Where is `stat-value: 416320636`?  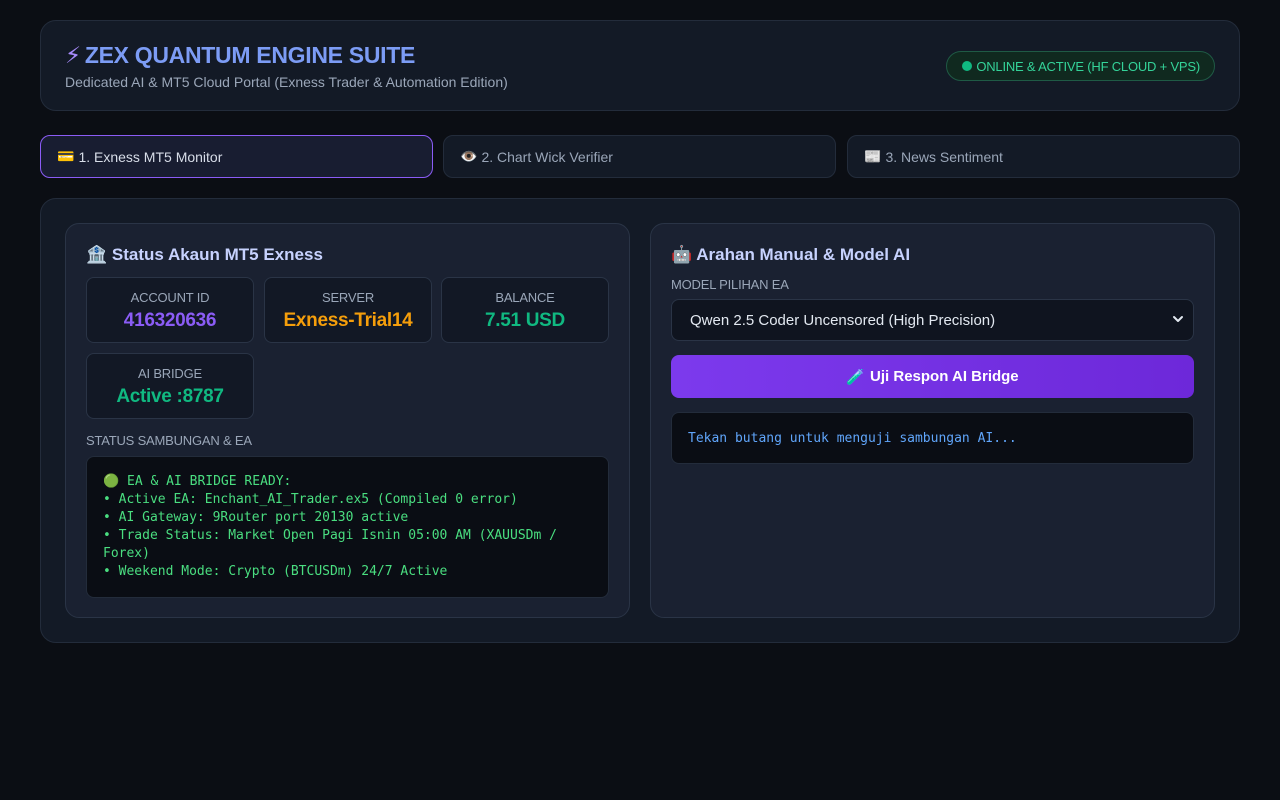 stat-value: 416320636 is located at coordinates (170, 320).